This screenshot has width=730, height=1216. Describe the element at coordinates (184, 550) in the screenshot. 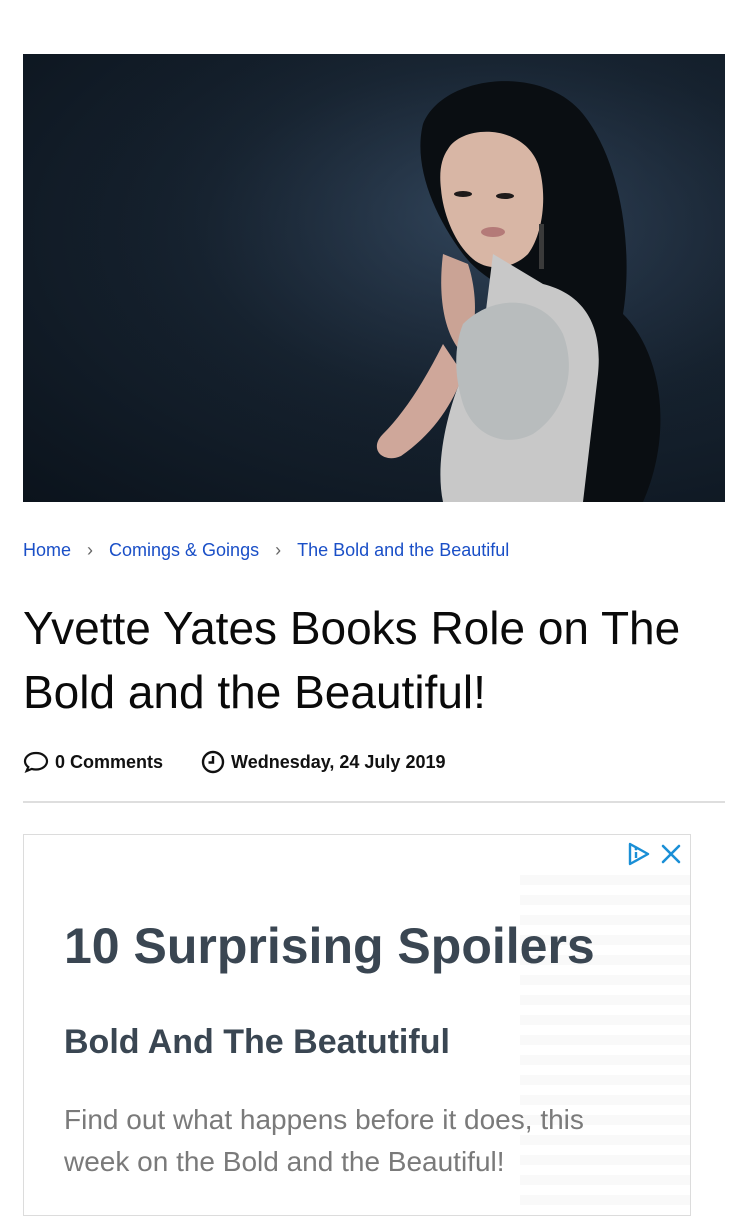

I see `breadcrumb-comings-goings: Comings & Goings` at that location.